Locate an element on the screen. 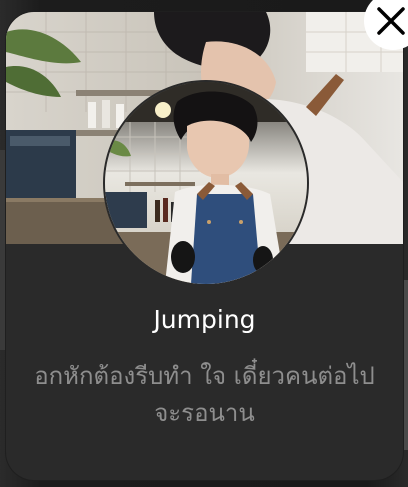 The width and height of the screenshot is (408, 487). backdrop-right-edge is located at coordinates (405, 365).